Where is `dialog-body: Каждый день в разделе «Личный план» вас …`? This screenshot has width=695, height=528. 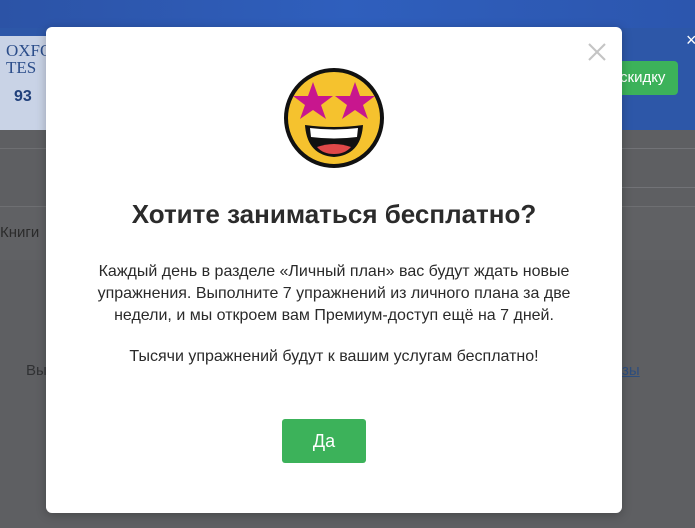
dialog-body: Каждый день в разделе «Личный план» вас … is located at coordinates (334, 314).